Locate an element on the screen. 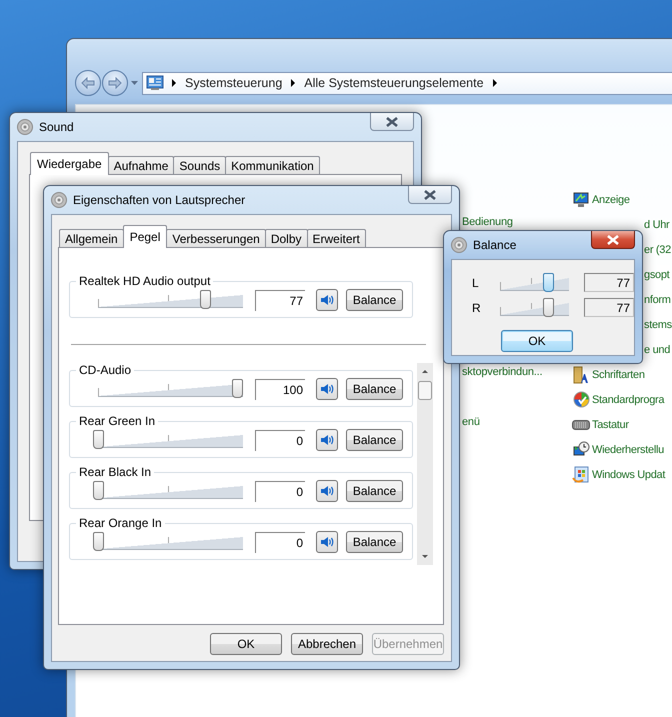  control-panel-link: nform is located at coordinates (657, 300).